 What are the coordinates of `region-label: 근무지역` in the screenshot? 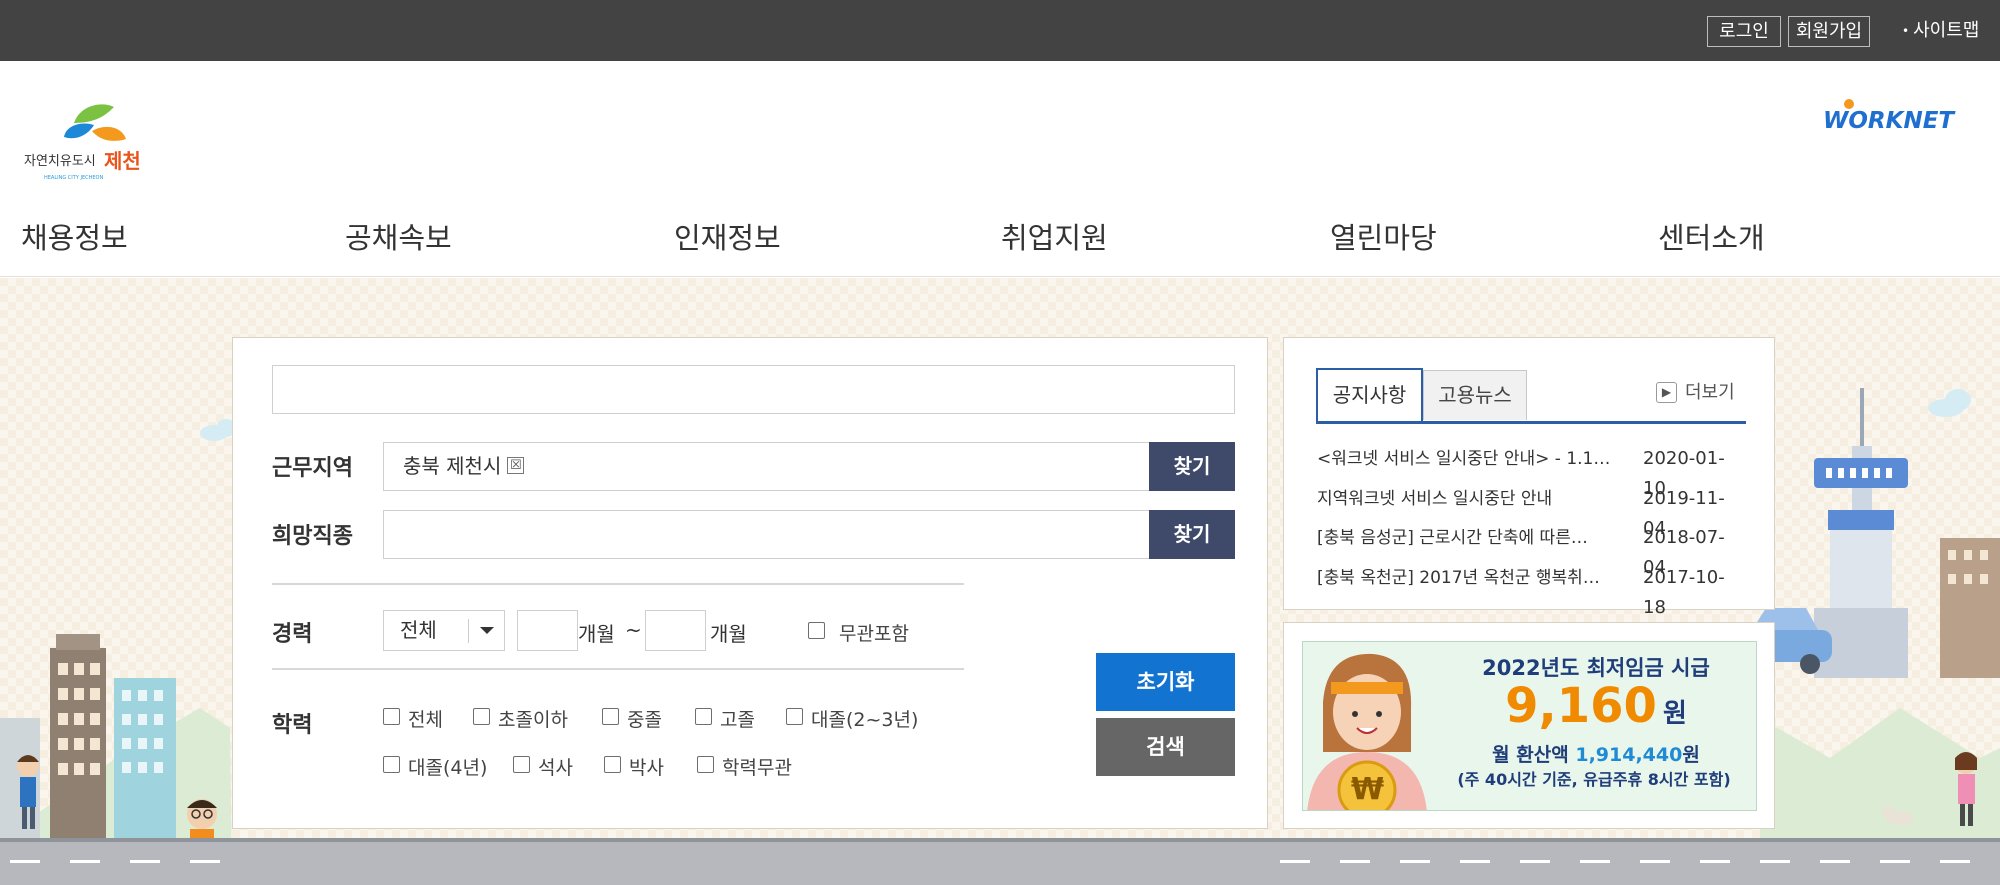 It's located at (312, 468).